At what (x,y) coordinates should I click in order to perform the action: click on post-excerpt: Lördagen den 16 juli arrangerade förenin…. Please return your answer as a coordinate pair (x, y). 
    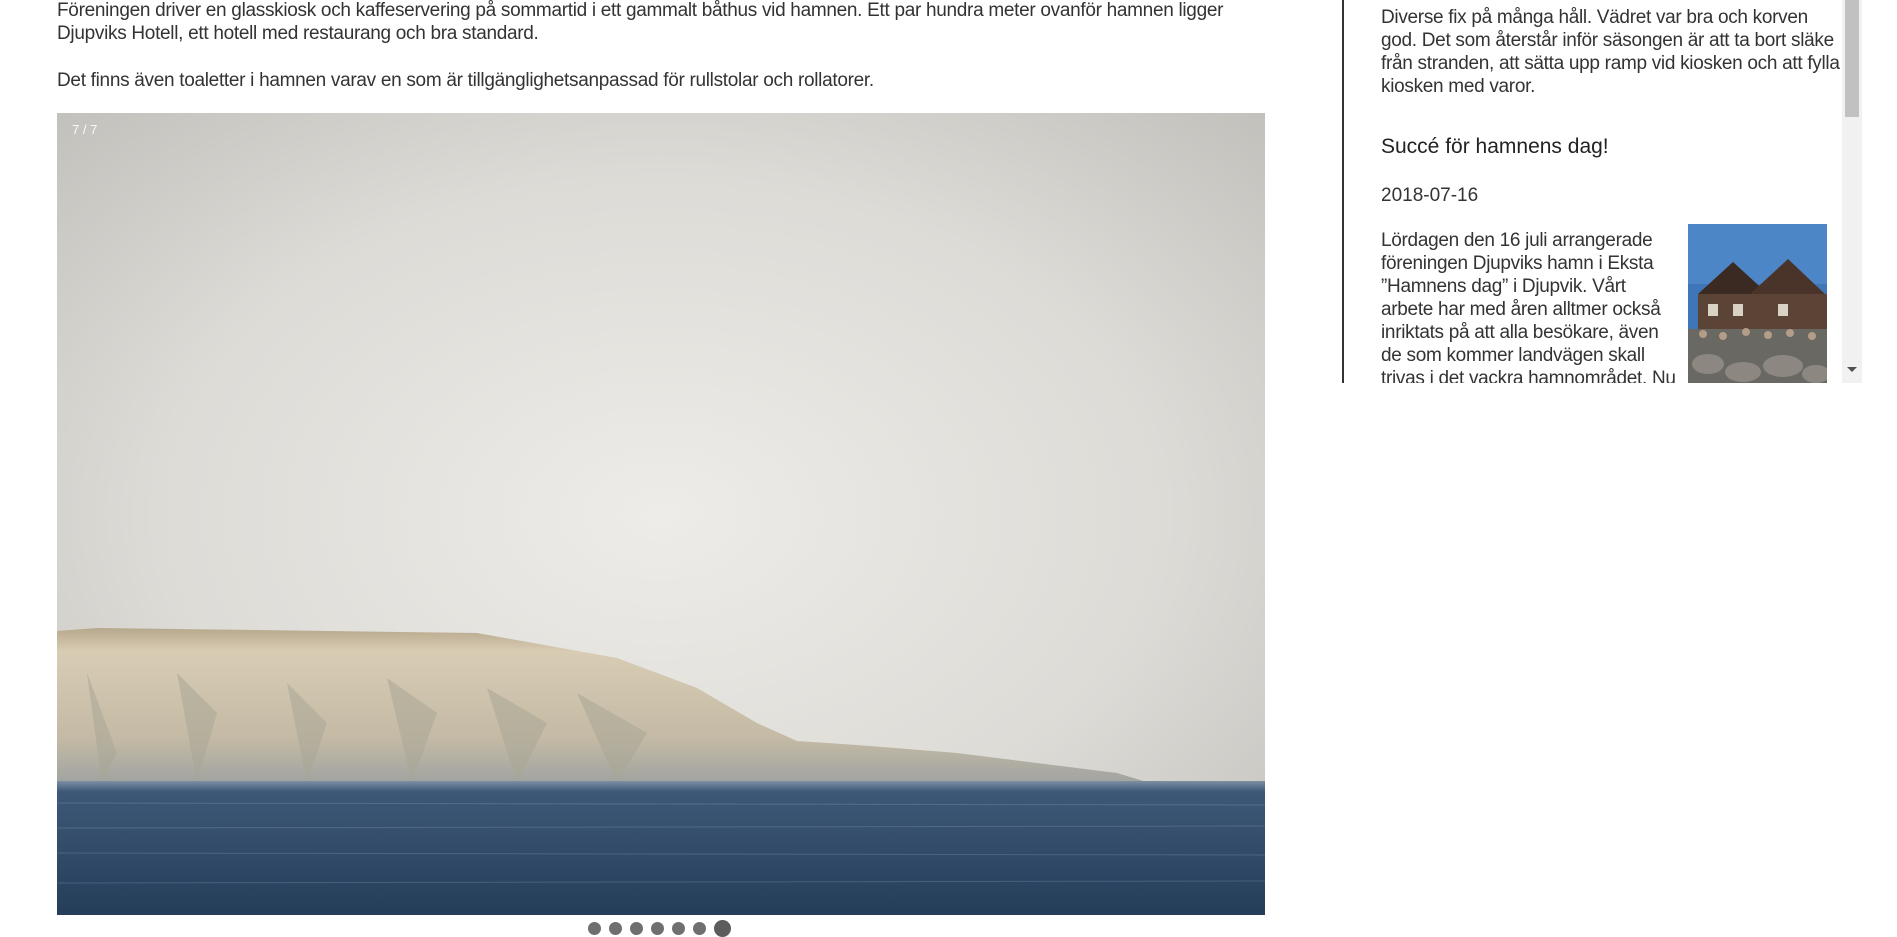
    Looking at the image, I should click on (1528, 306).